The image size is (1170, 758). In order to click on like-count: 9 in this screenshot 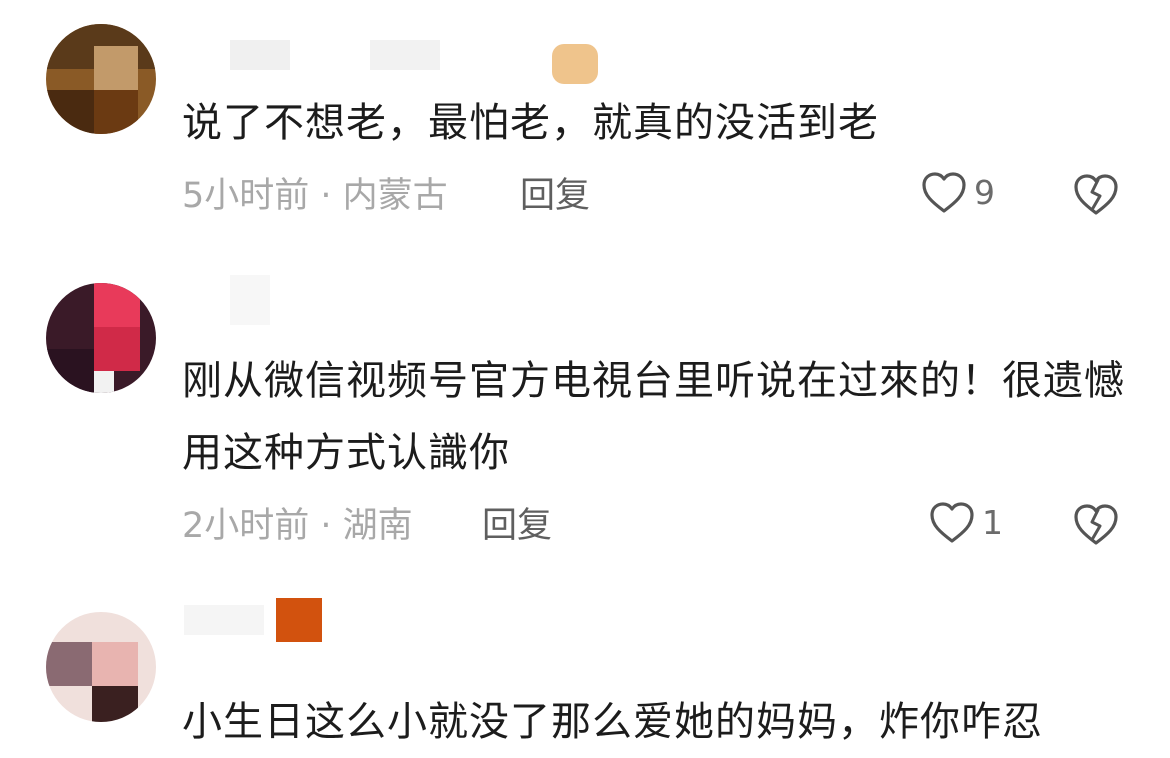, I will do `click(984, 192)`.